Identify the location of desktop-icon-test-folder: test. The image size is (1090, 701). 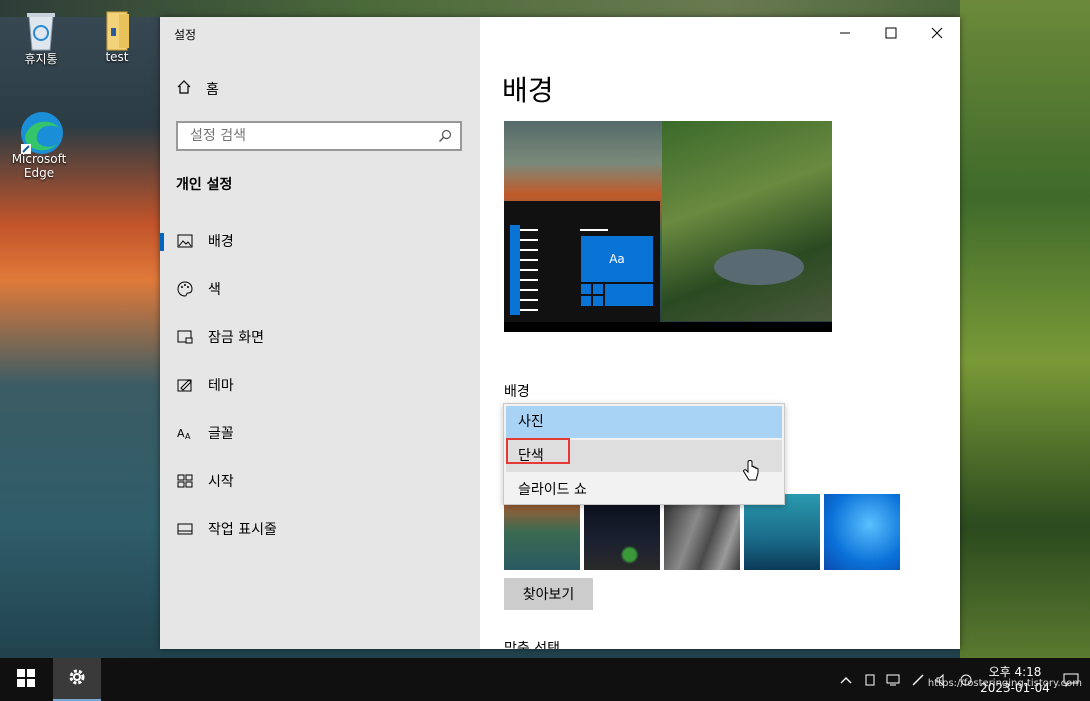
(117, 36).